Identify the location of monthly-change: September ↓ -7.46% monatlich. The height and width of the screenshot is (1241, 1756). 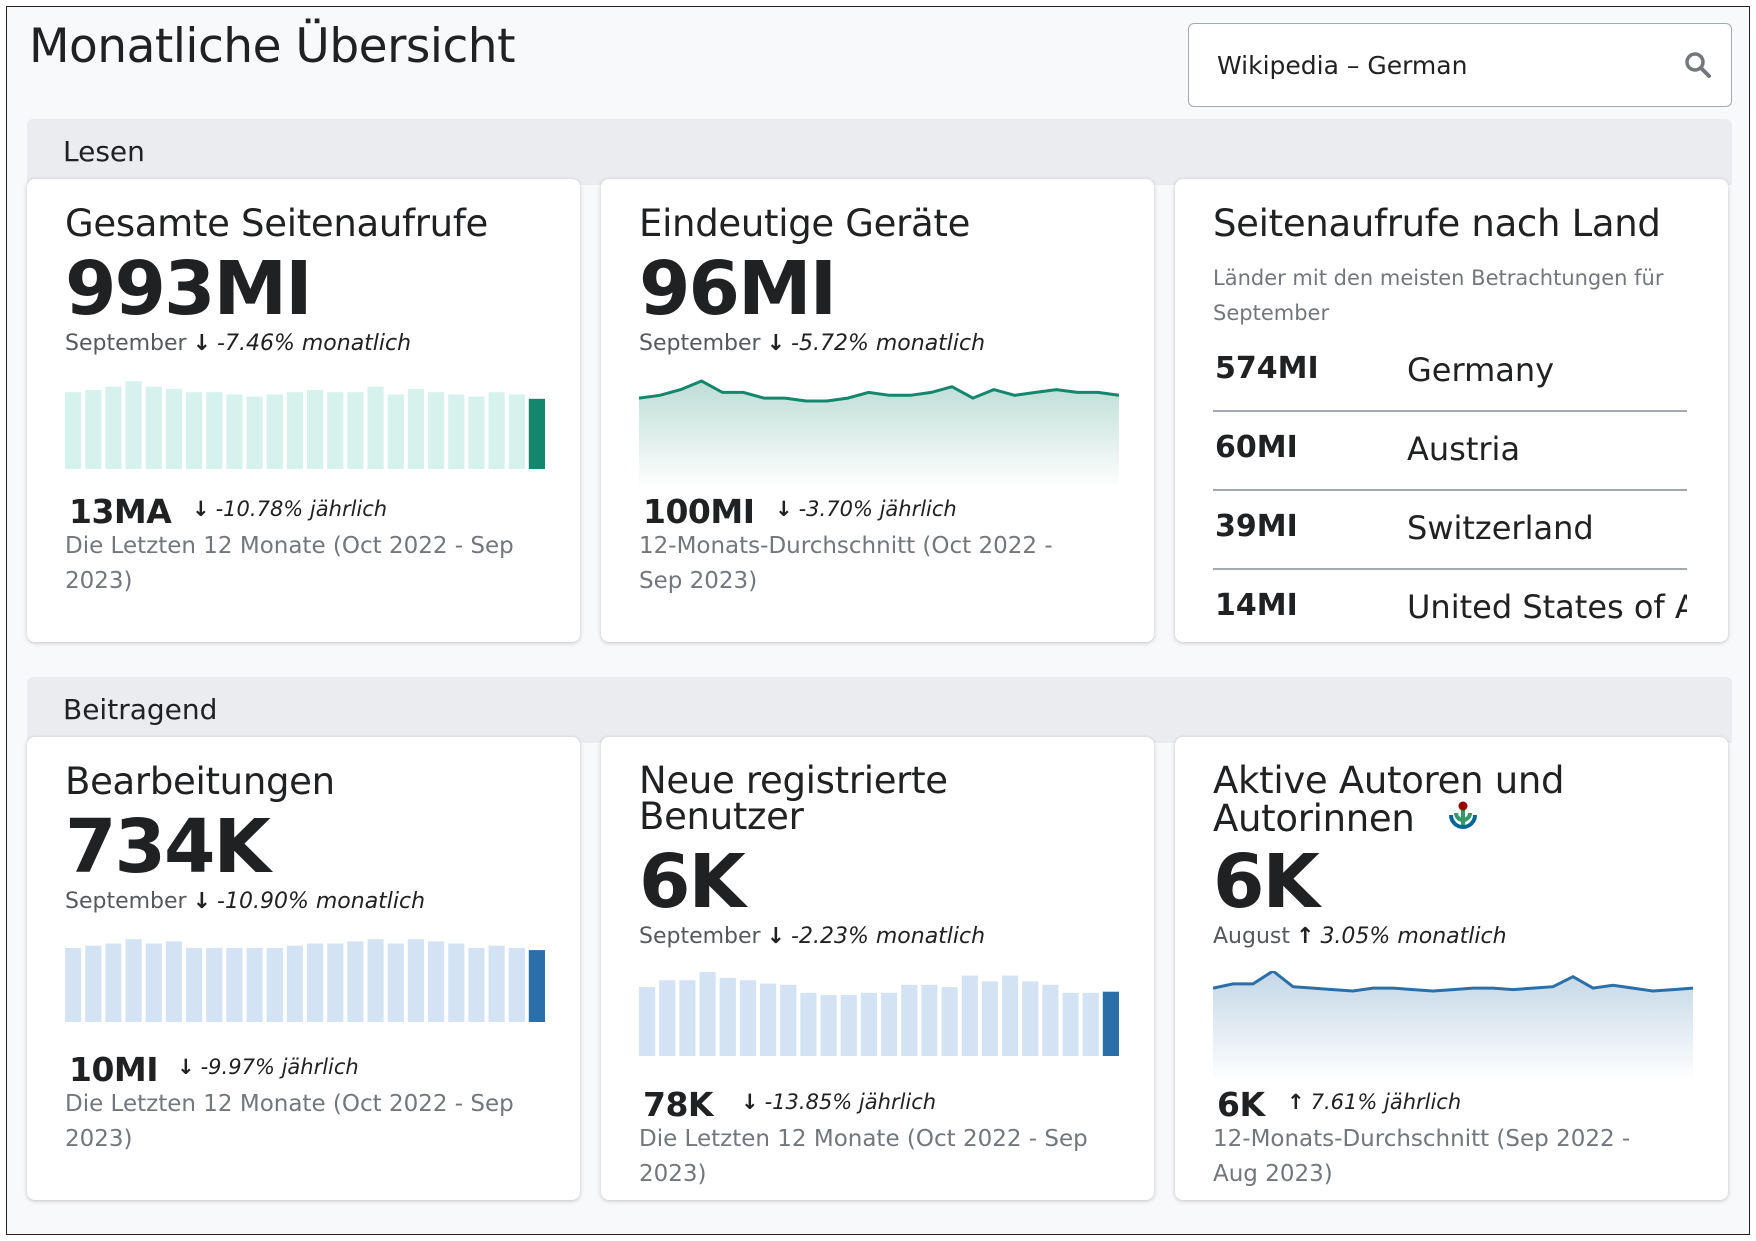
(238, 343).